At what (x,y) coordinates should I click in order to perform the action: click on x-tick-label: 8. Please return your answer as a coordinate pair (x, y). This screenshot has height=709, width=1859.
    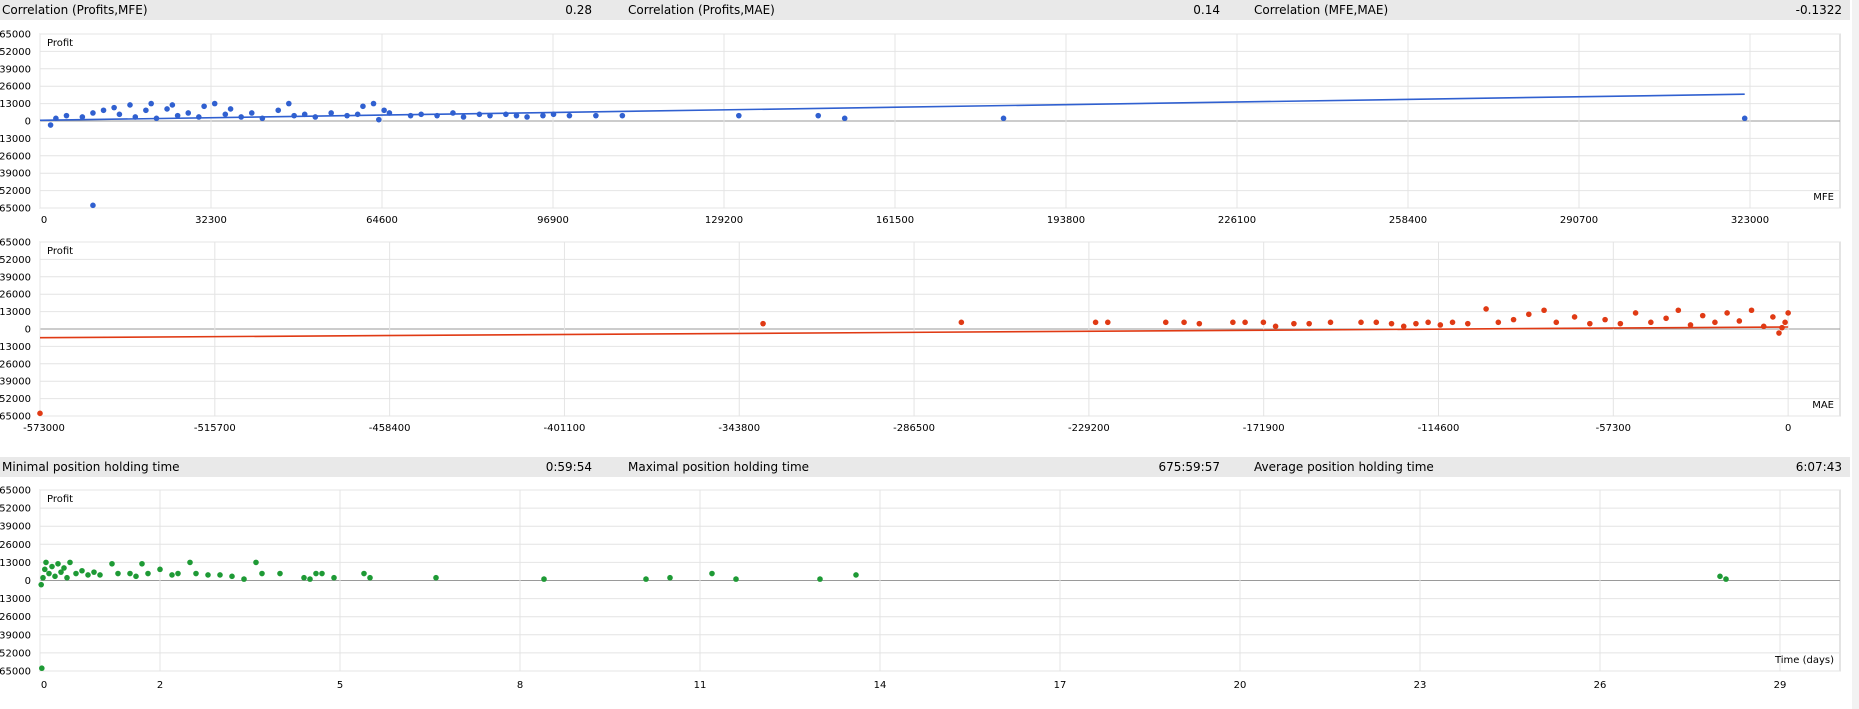
    Looking at the image, I should click on (520, 685).